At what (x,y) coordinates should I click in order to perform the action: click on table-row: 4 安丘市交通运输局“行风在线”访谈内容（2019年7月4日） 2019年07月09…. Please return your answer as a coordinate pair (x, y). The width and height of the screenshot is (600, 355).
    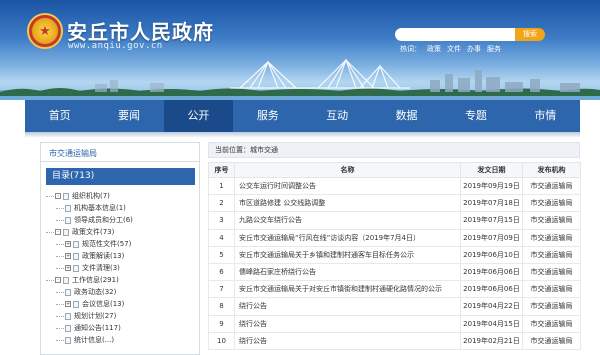
    Looking at the image, I should click on (394, 237).